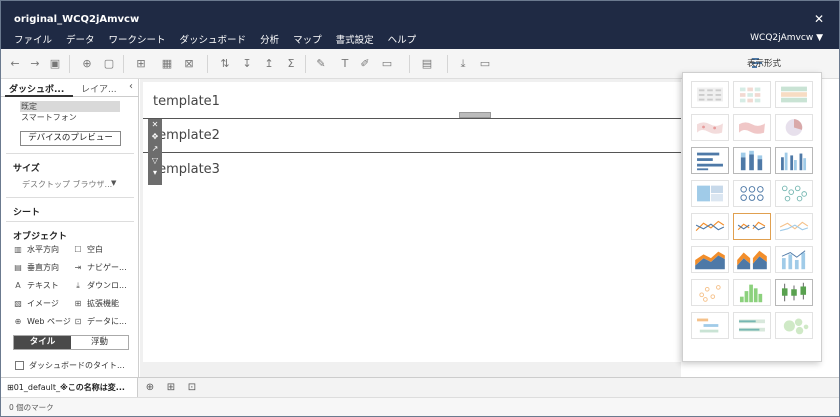 The image size is (840, 417). What do you see at coordinates (321, 64) in the screenshot?
I see `highlight-icon: ✎` at bounding box center [321, 64].